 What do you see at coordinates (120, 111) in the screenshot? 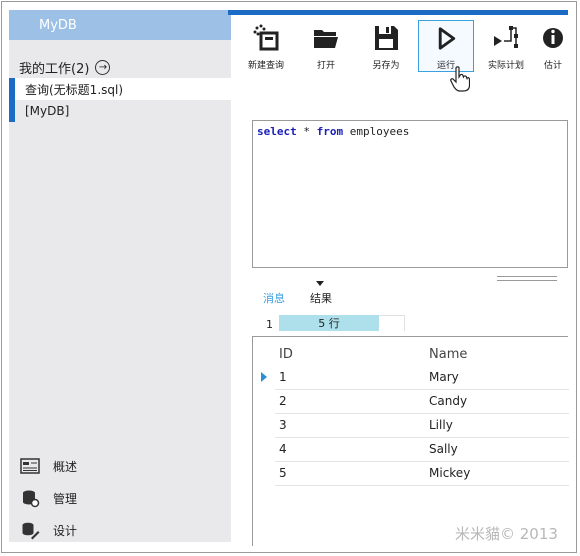
I see `sidebar-item-mydb: [MyDB]` at bounding box center [120, 111].